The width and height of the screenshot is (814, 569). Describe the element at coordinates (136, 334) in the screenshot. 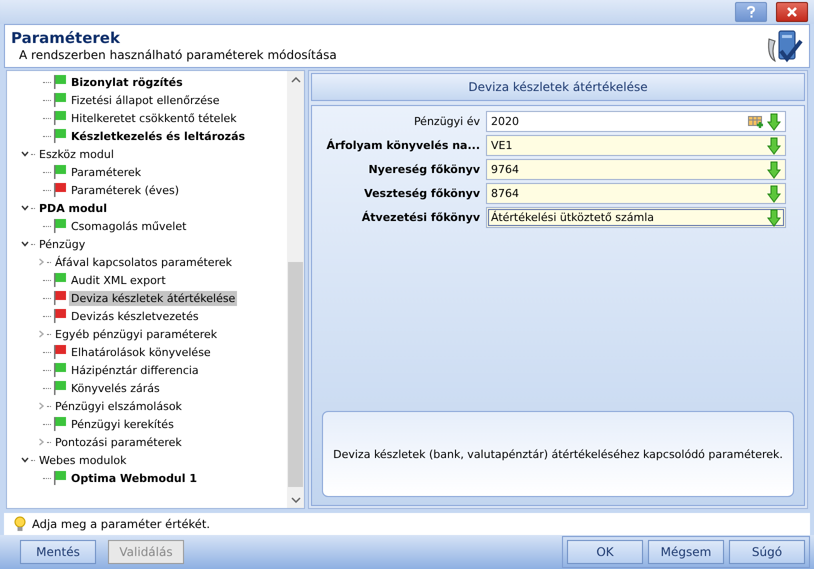

I see `tree-group: Egyéb pénzügyi paraméterek` at that location.